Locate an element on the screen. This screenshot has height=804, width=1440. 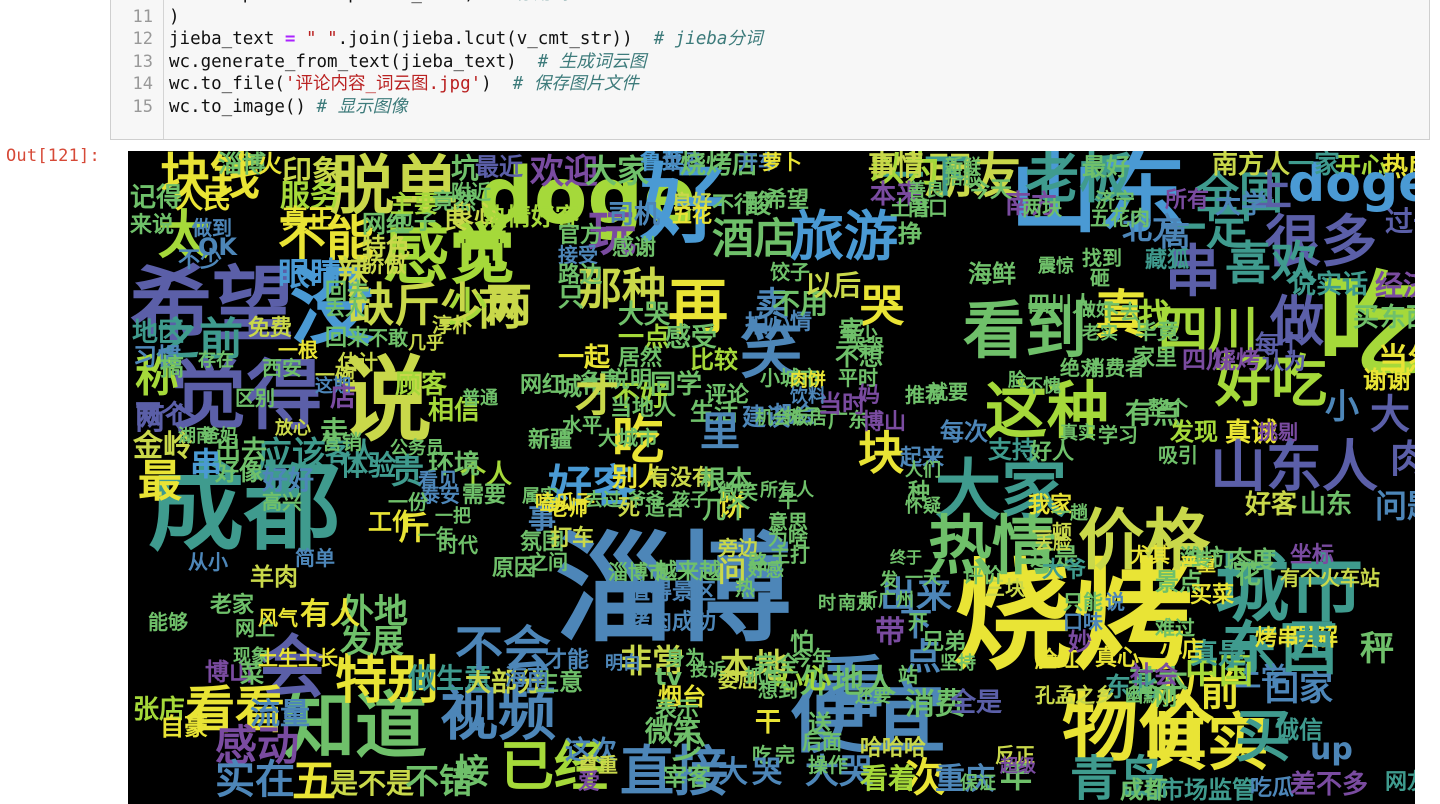
wordcloud-word: 砸 is located at coordinates (1100, 278).